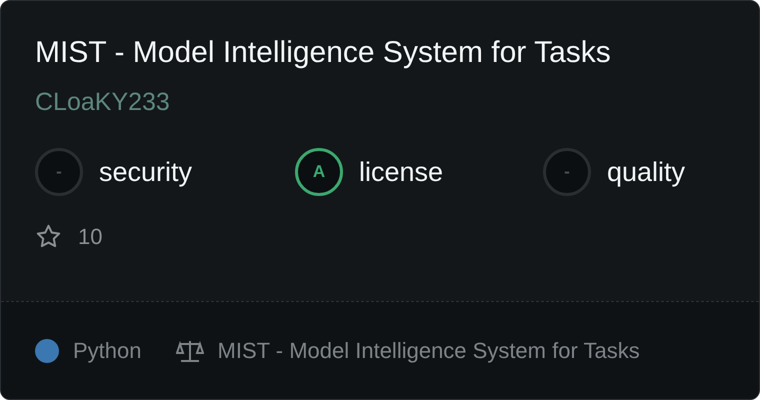 Image resolution: width=760 pixels, height=400 pixels. I want to click on scale-icon, so click(190, 350).